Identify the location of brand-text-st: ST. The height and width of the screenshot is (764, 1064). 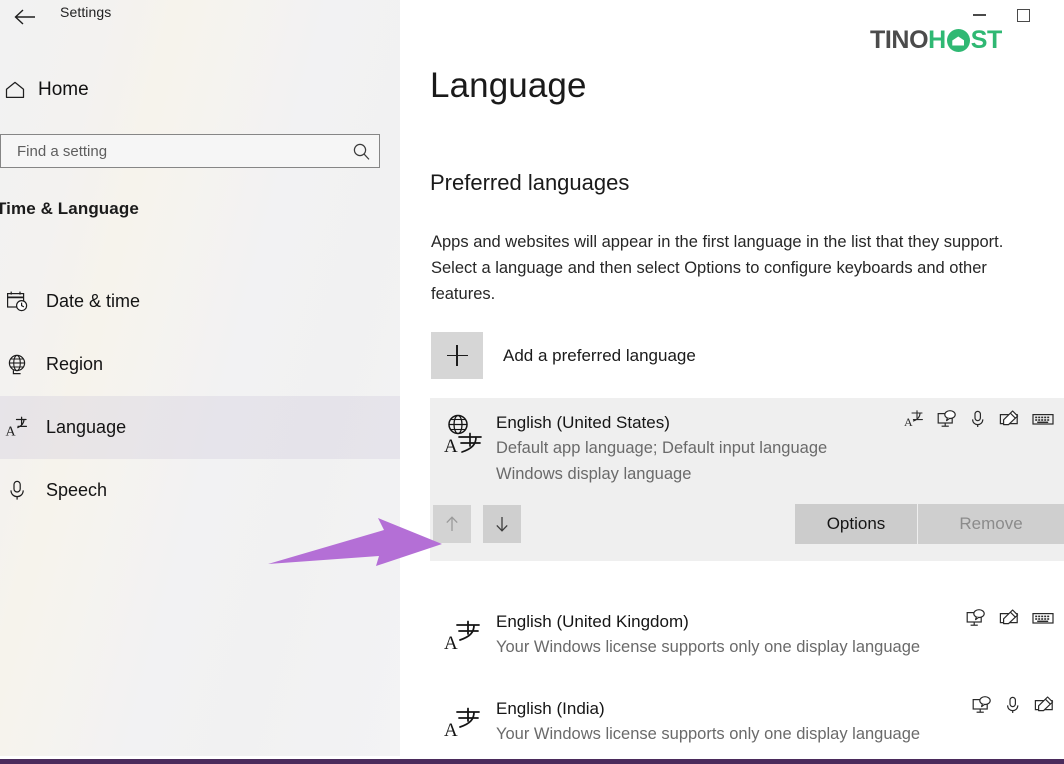
(986, 40).